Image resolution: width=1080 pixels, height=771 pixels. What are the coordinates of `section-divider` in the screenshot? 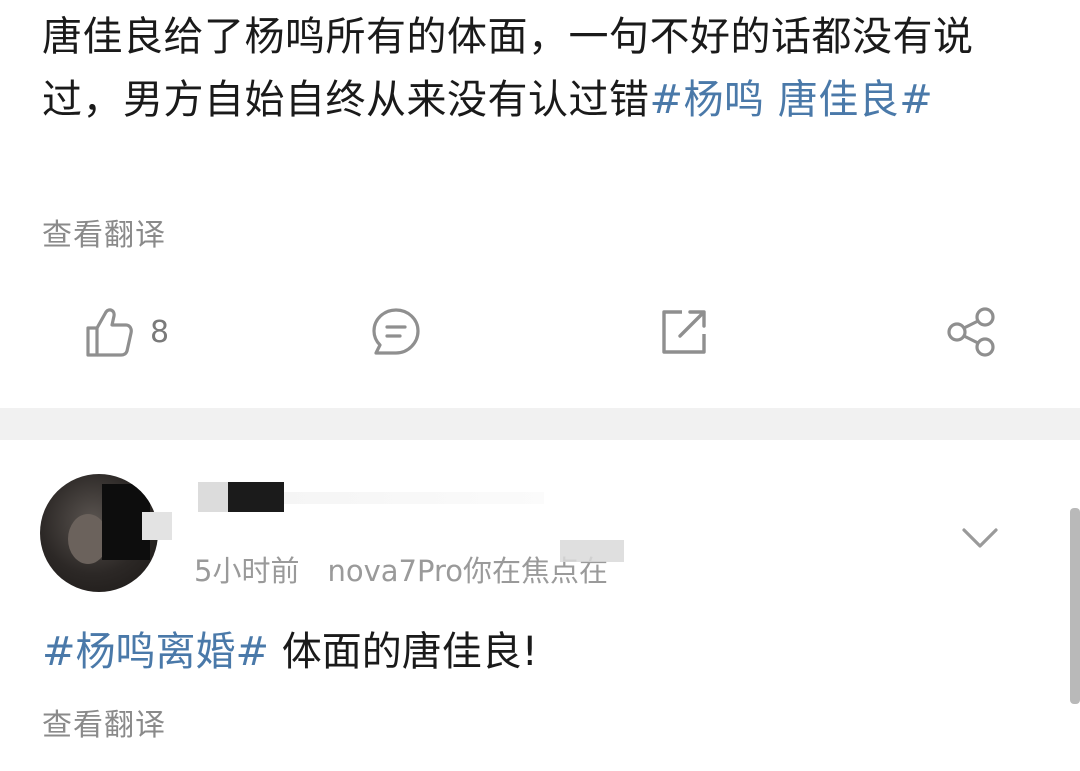 It's located at (540, 424).